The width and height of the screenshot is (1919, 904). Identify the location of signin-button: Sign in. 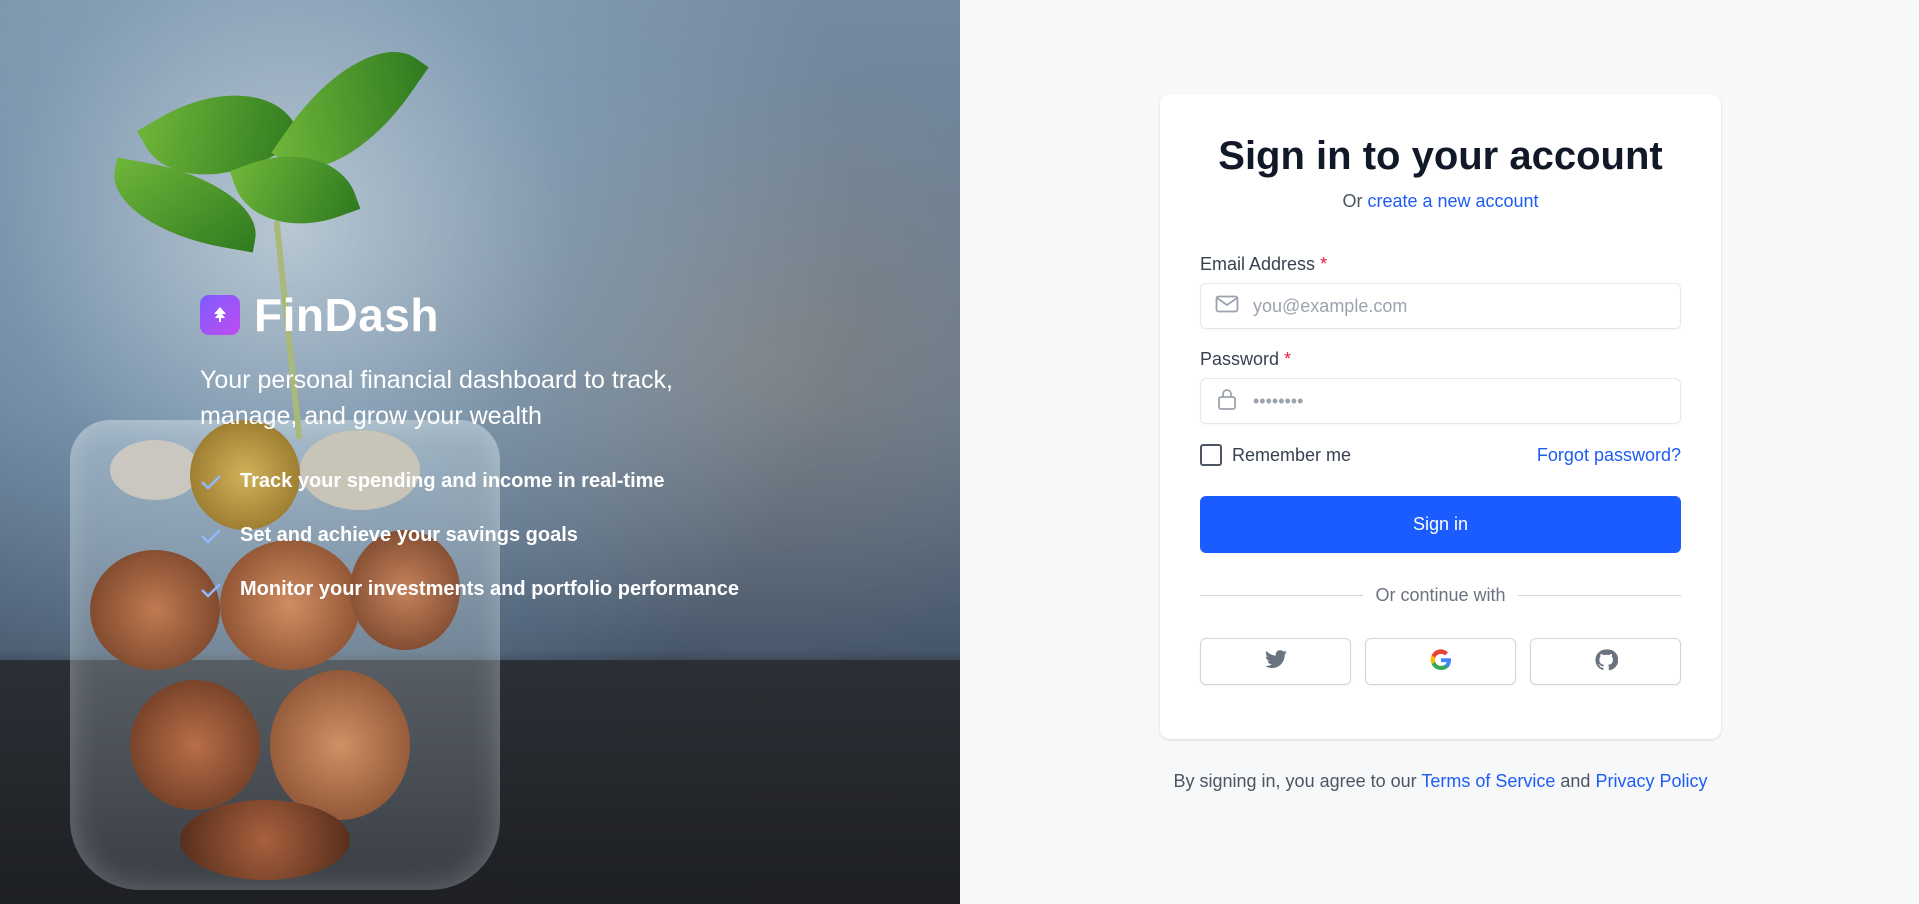
(1440, 524).